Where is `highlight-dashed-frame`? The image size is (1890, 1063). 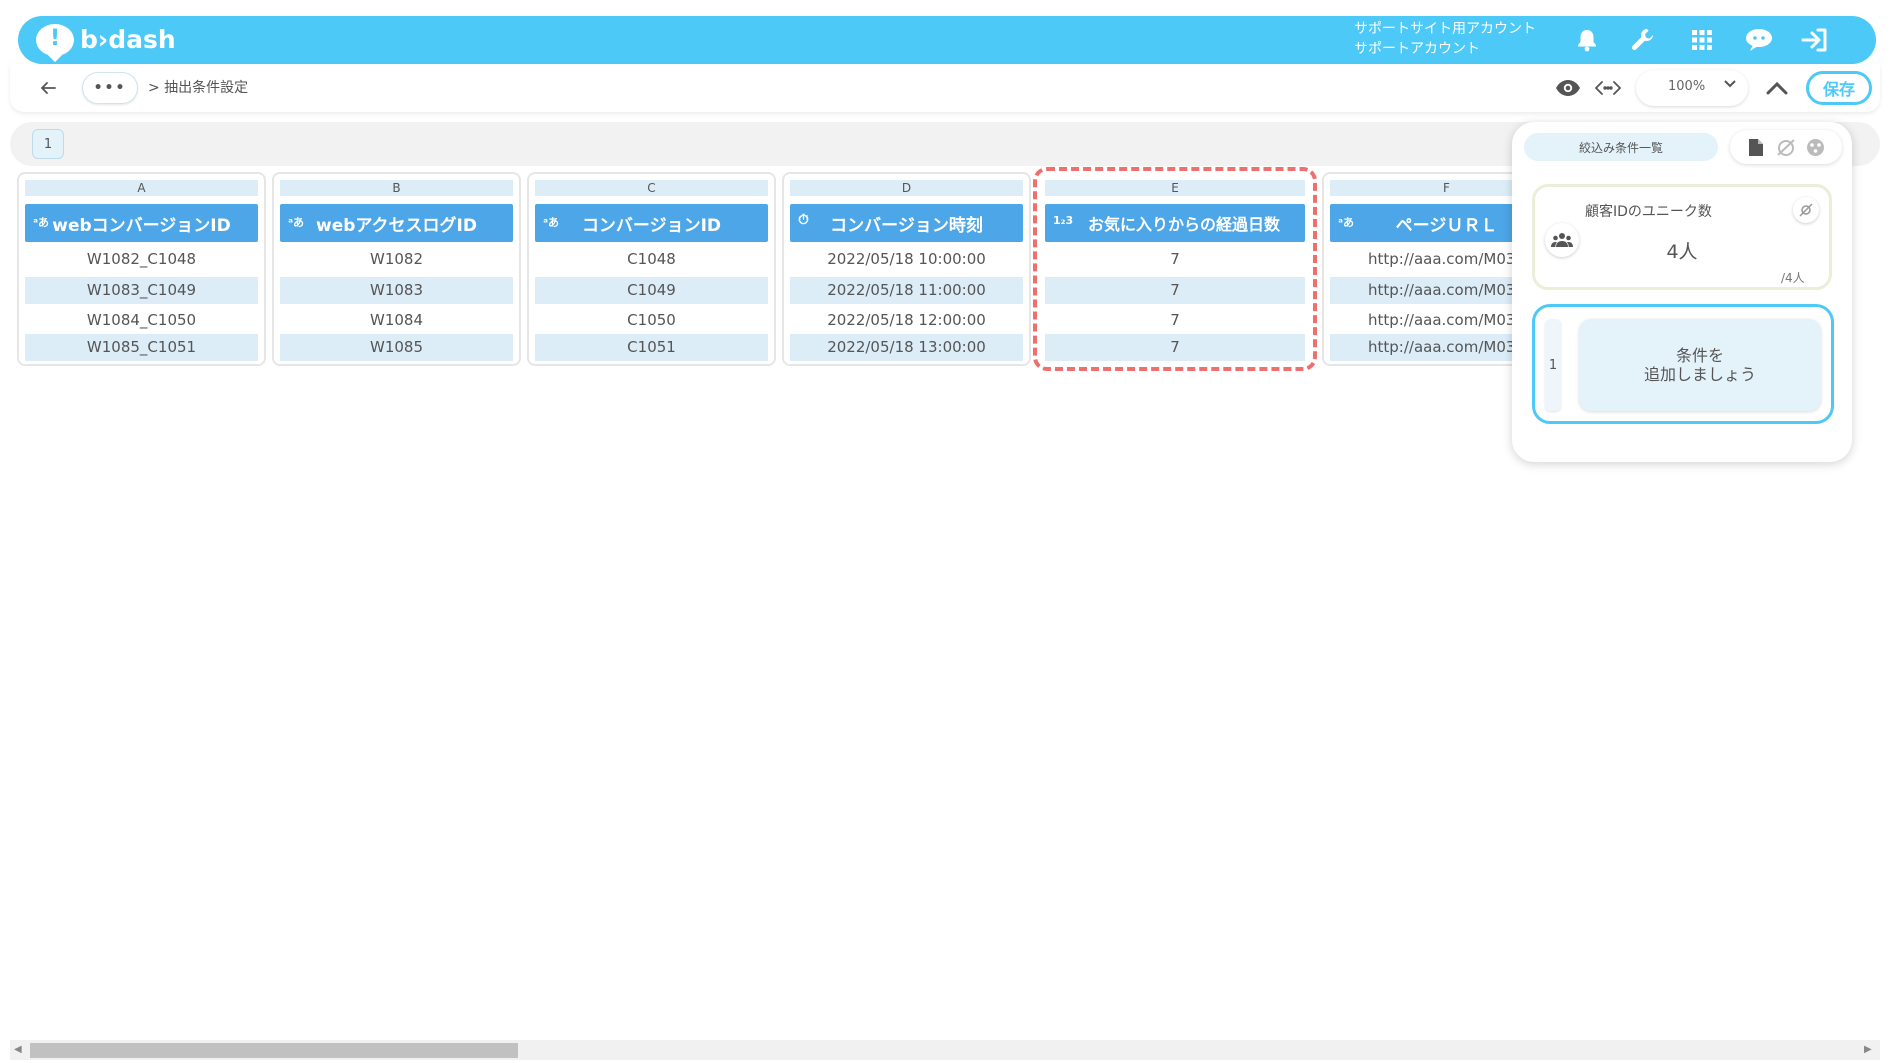
highlight-dashed-frame is located at coordinates (1175, 269).